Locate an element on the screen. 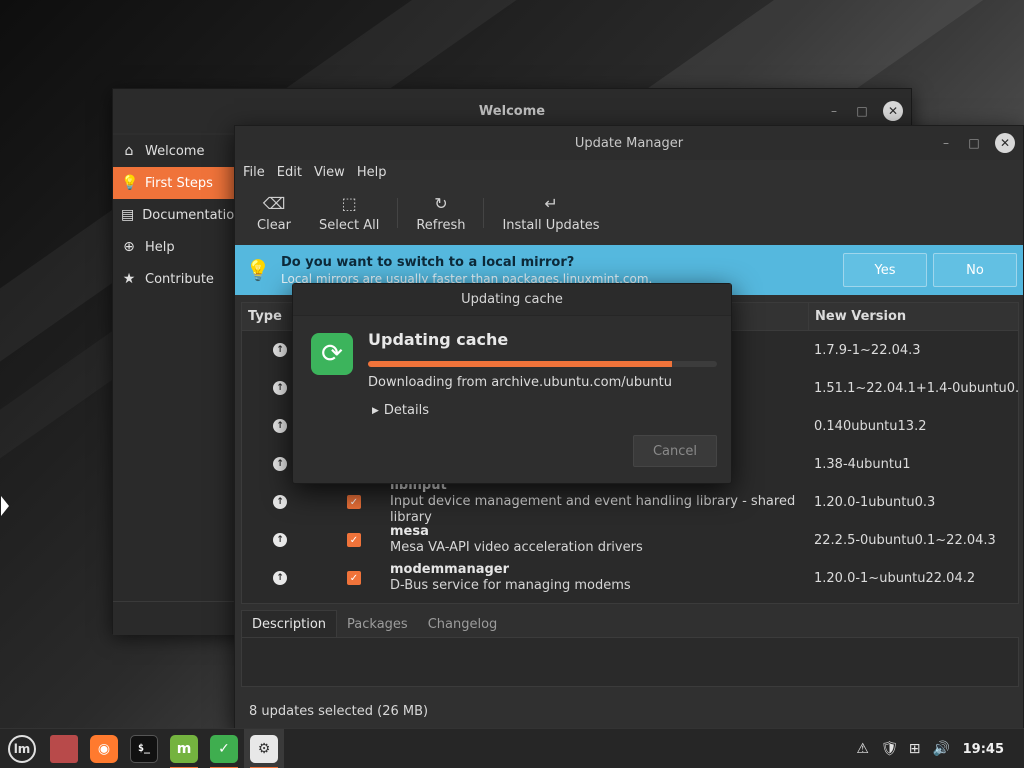 Image resolution: width=1024 pixels, height=768 pixels. window-controls: – □ ✕ is located at coordinates (977, 143).